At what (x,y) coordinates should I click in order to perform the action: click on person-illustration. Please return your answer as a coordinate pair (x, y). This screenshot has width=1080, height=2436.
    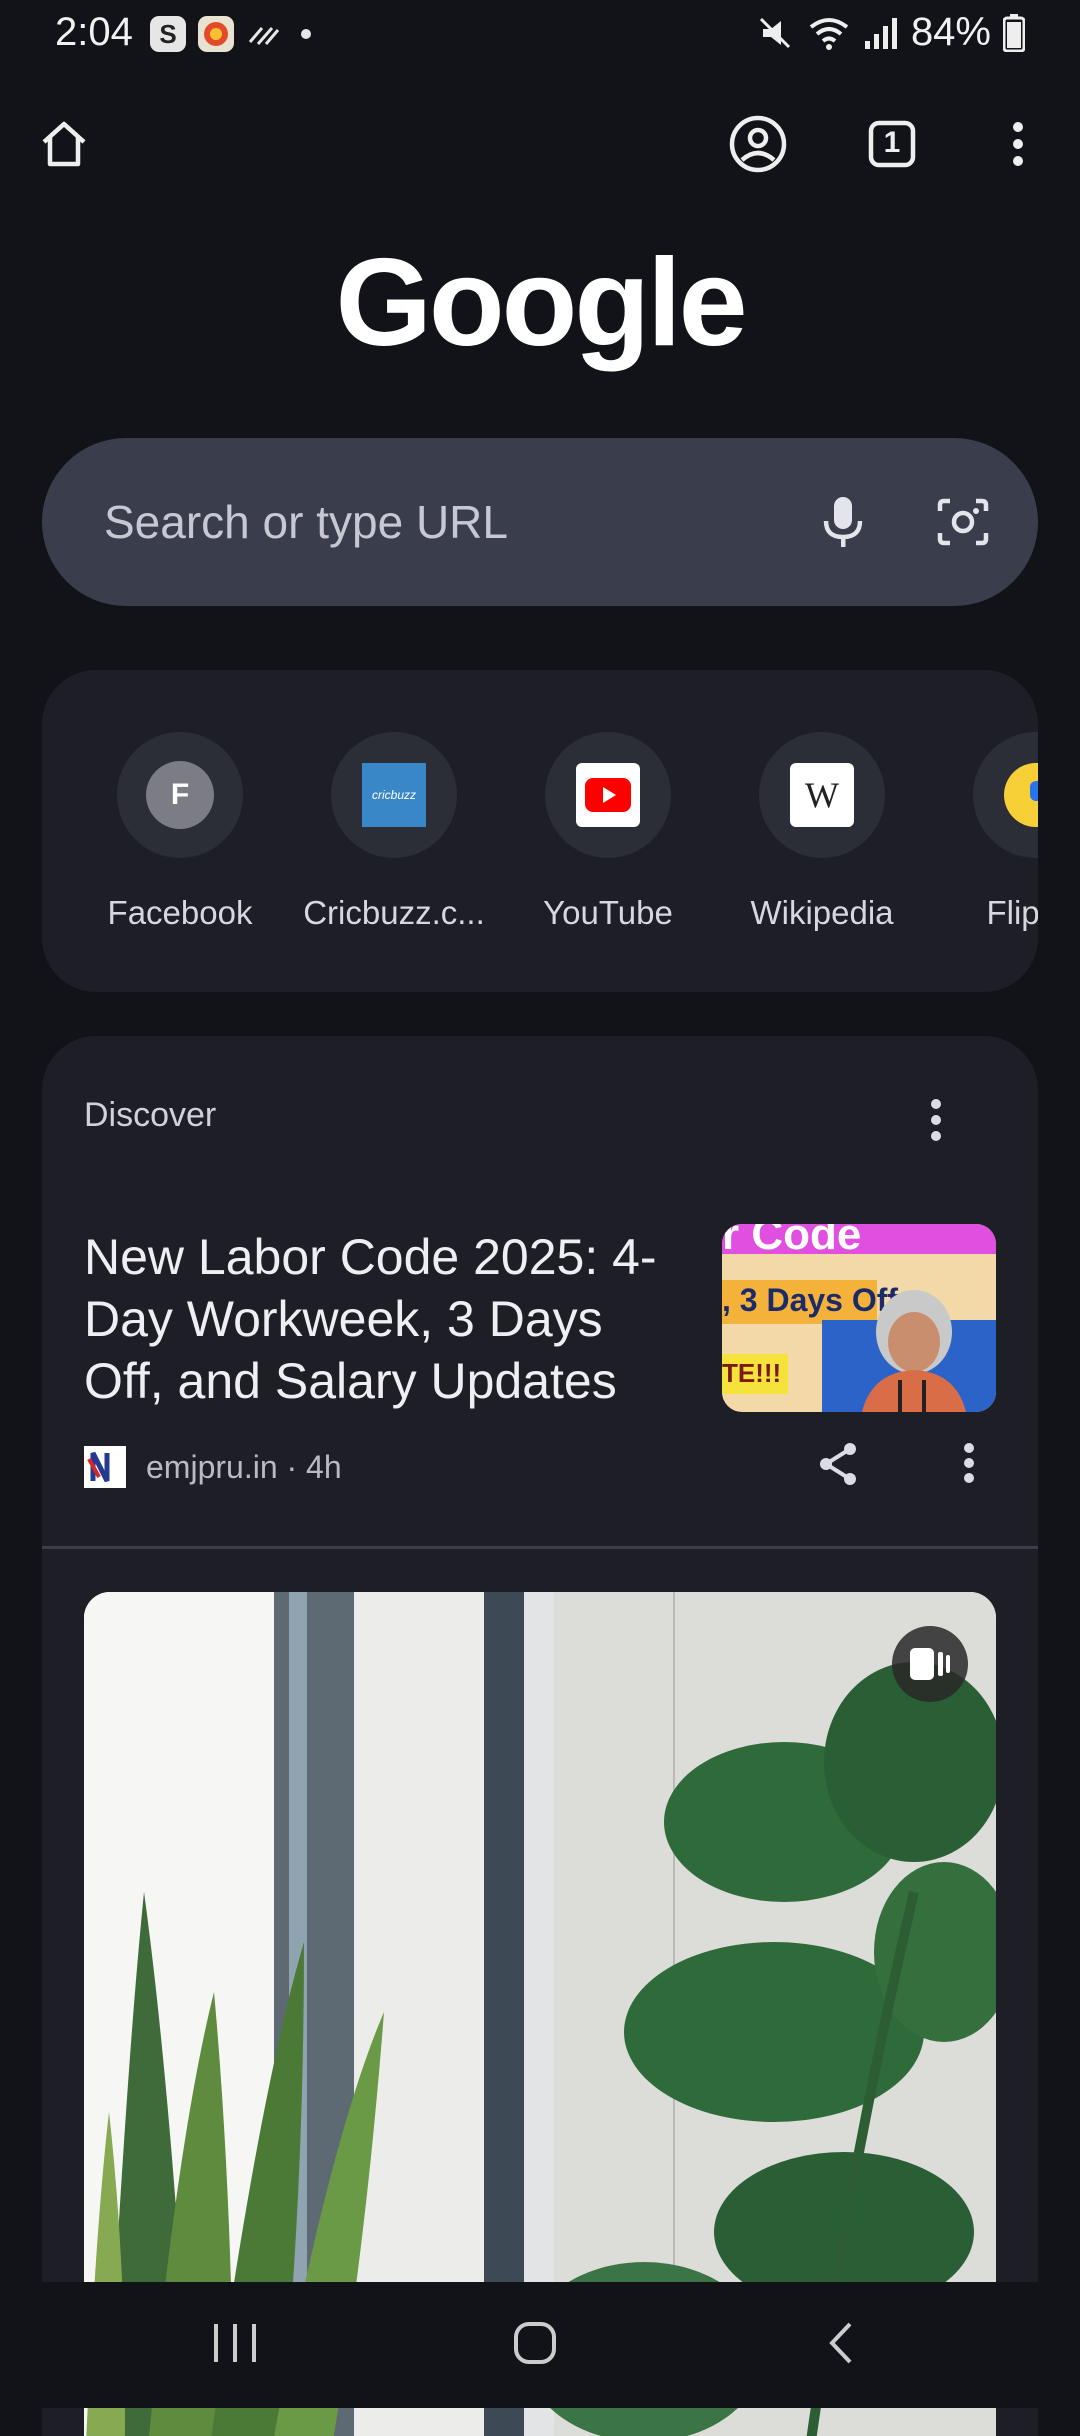
    Looking at the image, I should click on (909, 1351).